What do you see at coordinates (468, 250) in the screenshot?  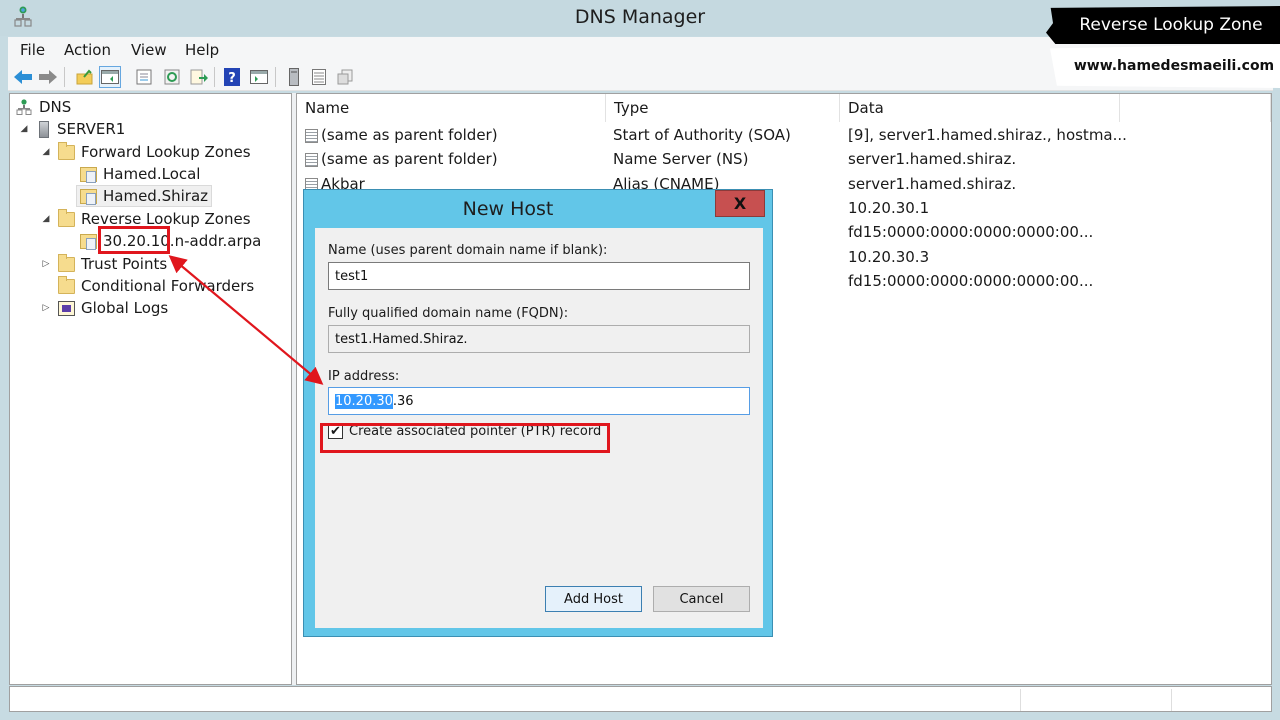 I see `name-label: Name (uses parent domain name if blank):` at bounding box center [468, 250].